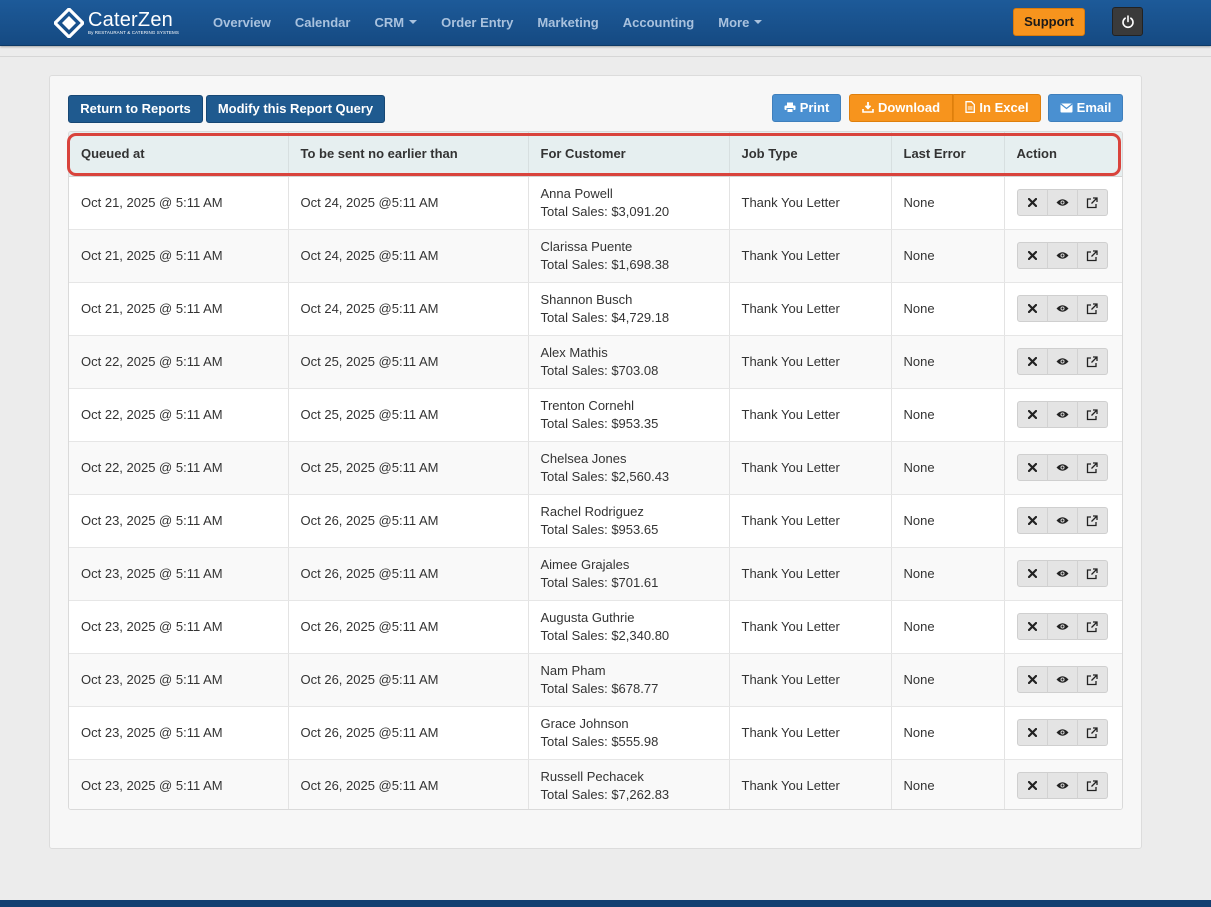 The width and height of the screenshot is (1211, 907). What do you see at coordinates (587, 617) in the screenshot?
I see `customer-name: Augusta Guthrie` at bounding box center [587, 617].